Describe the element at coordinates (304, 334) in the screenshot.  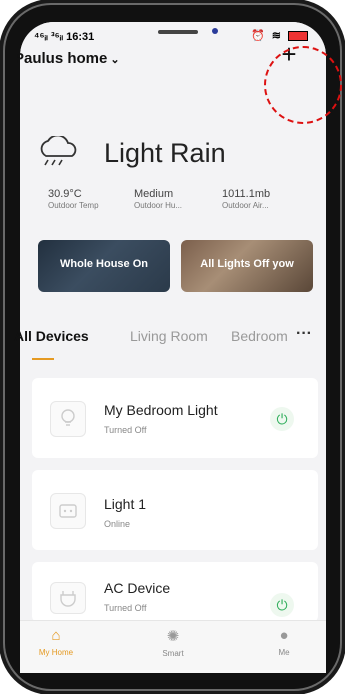
I see `more-icon: ···` at that location.